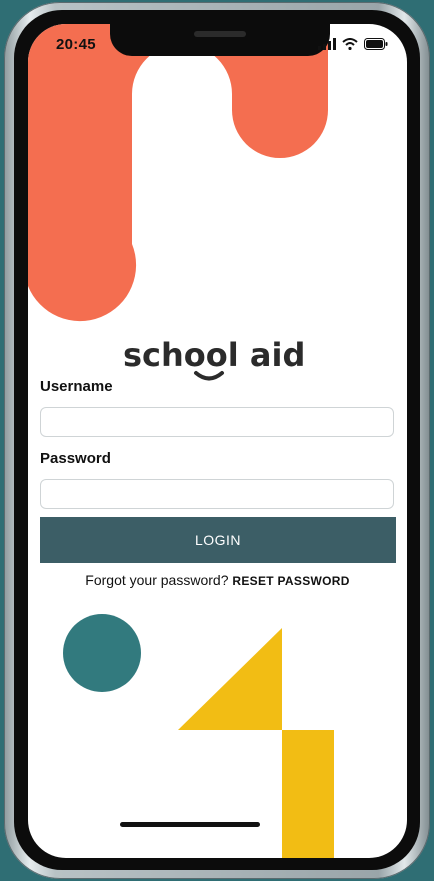 Image resolution: width=434 pixels, height=881 pixels. I want to click on username-label: Username, so click(76, 386).